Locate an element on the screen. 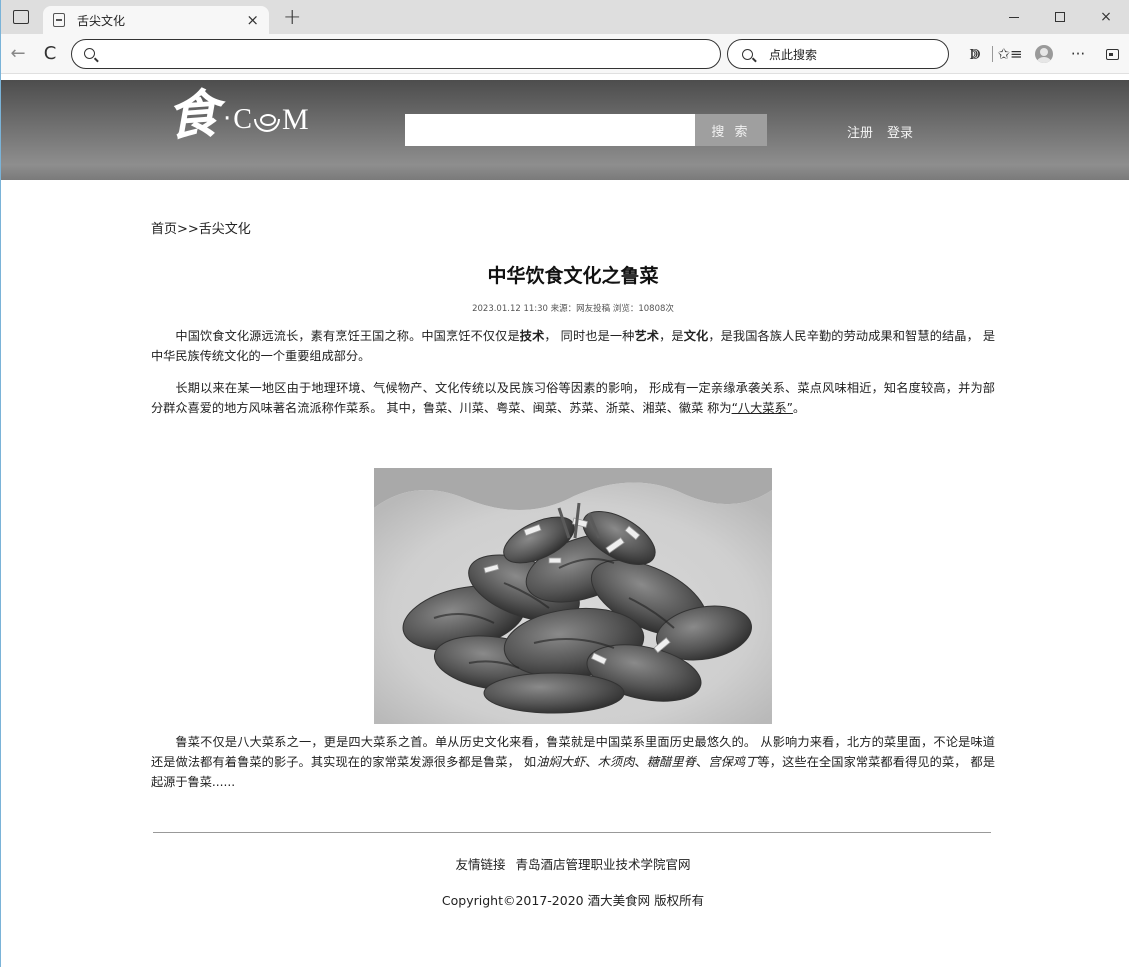 This screenshot has width=1129, height=967. extensions-icon: ↇ is located at coordinates (975, 54).